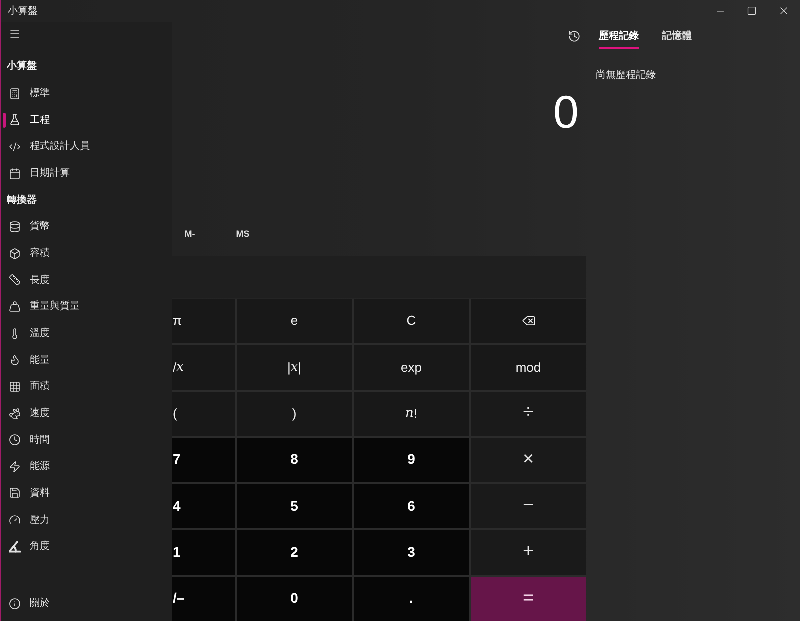  Describe the element at coordinates (15, 604) in the screenshot. I see `info-icon` at that location.